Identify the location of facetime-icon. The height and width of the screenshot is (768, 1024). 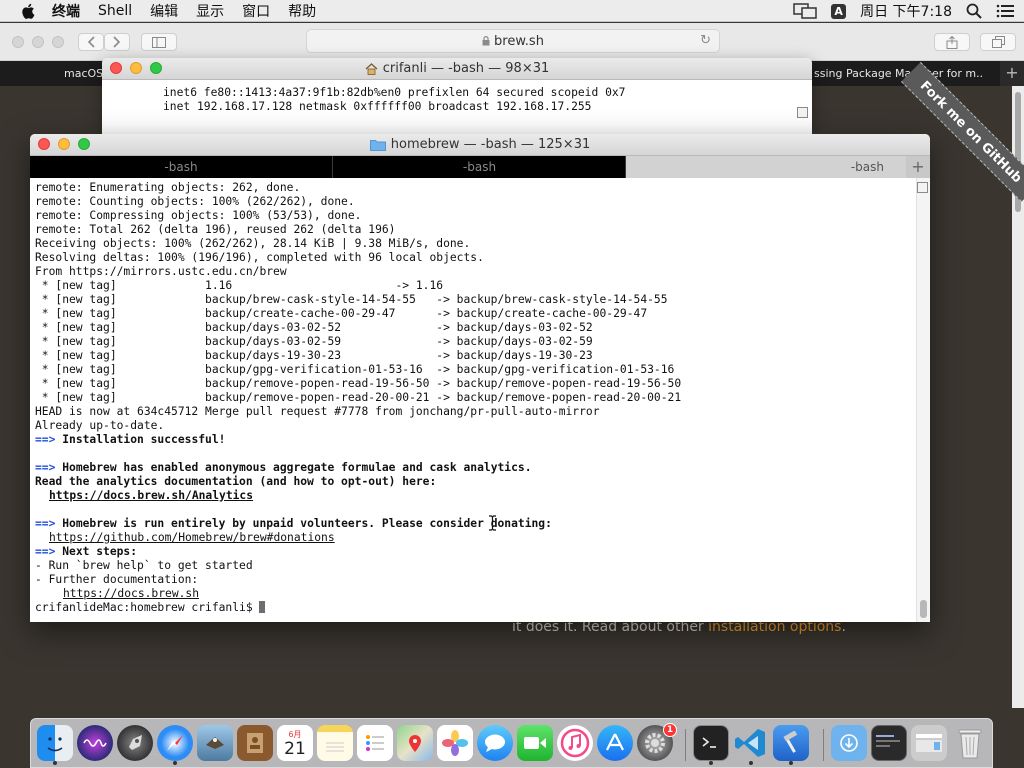
(535, 743).